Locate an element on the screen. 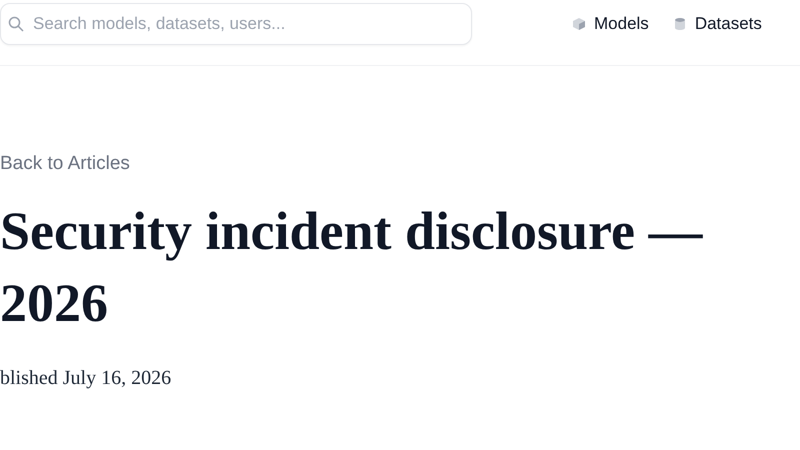 The width and height of the screenshot is (800, 450). nav-link: Models is located at coordinates (610, 23).